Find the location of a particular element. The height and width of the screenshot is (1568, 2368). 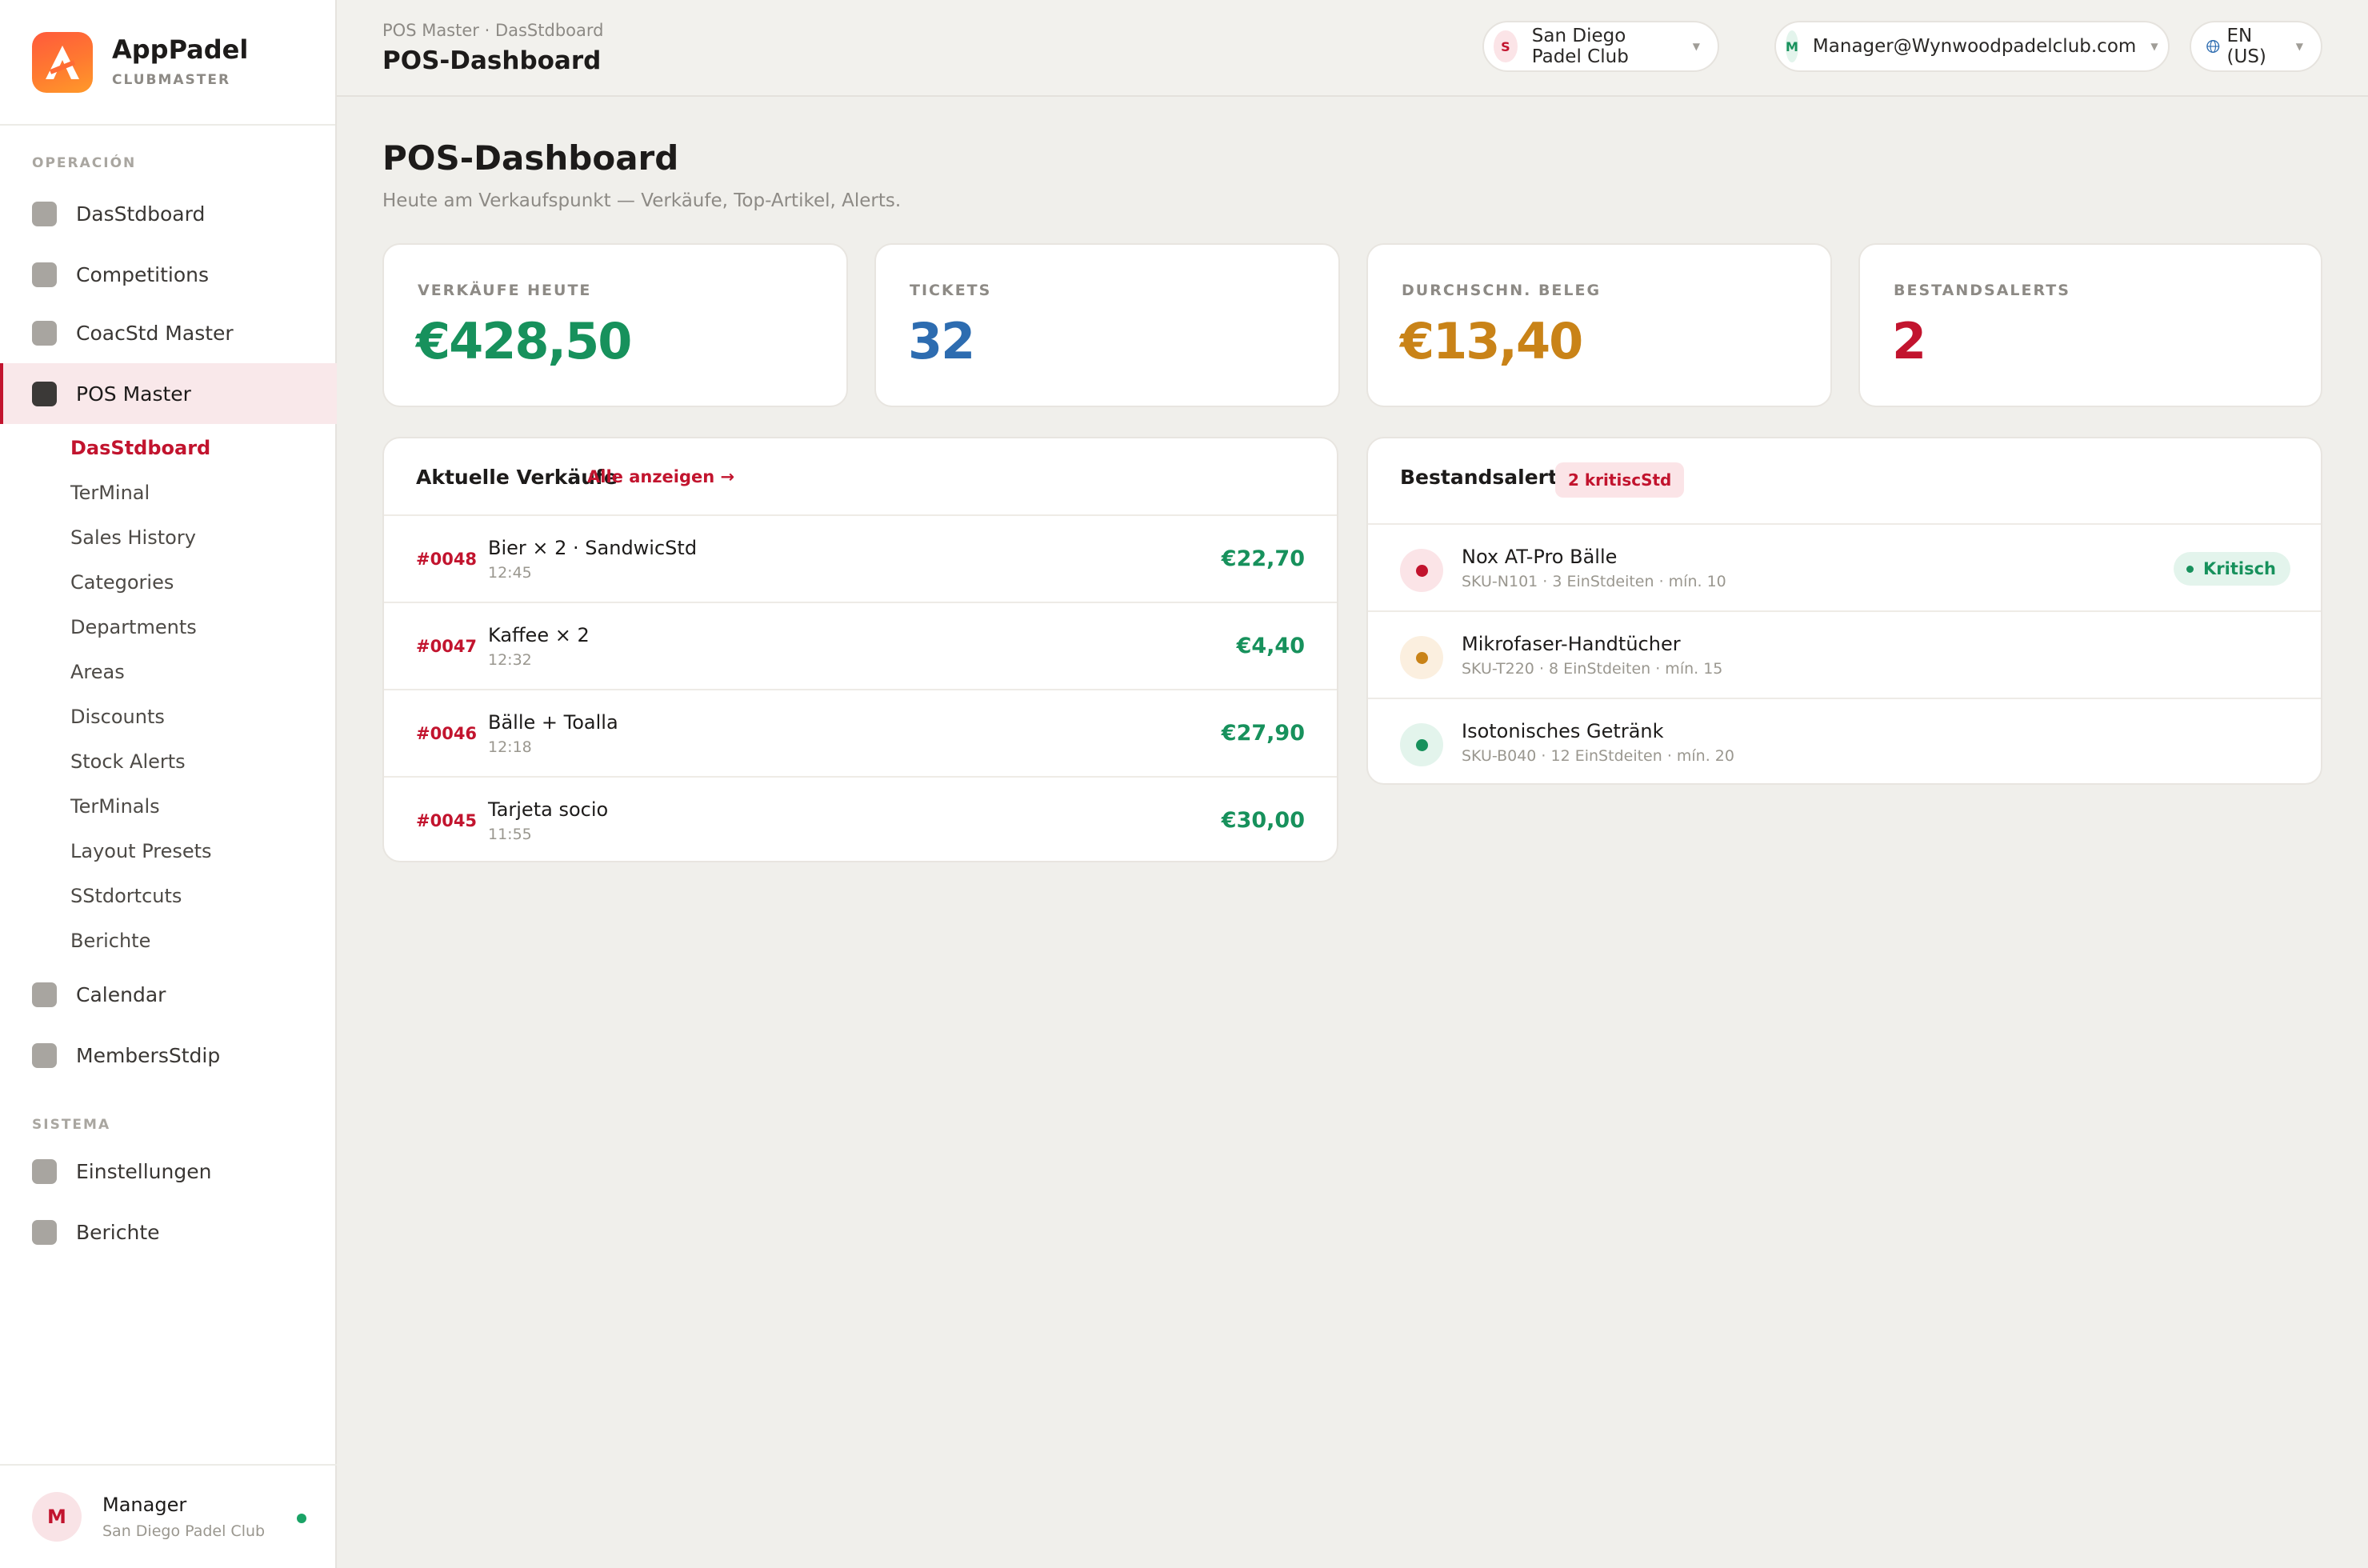

sidebar-subitem-berichte: Berichte is located at coordinates (110, 941).